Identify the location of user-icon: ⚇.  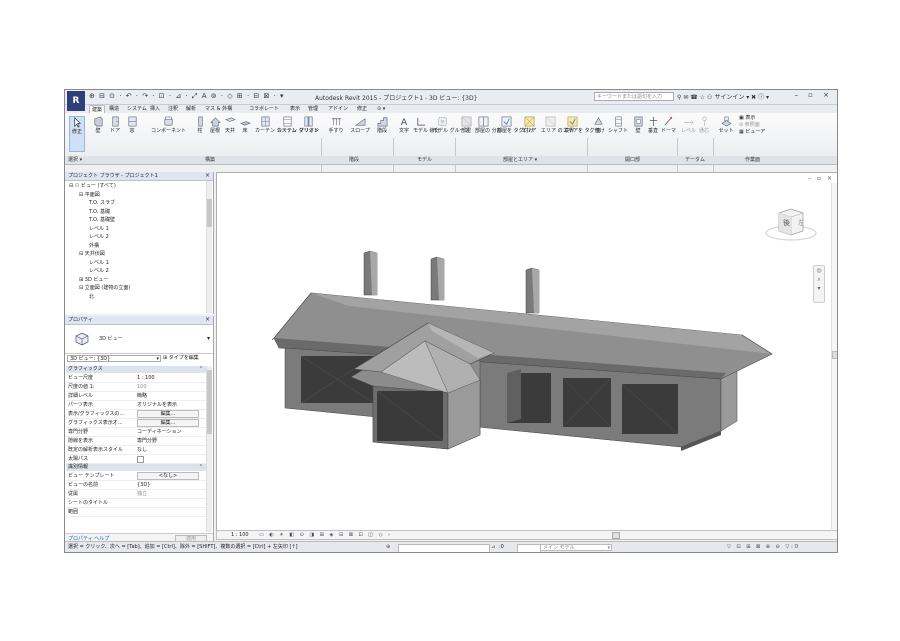
(709, 97).